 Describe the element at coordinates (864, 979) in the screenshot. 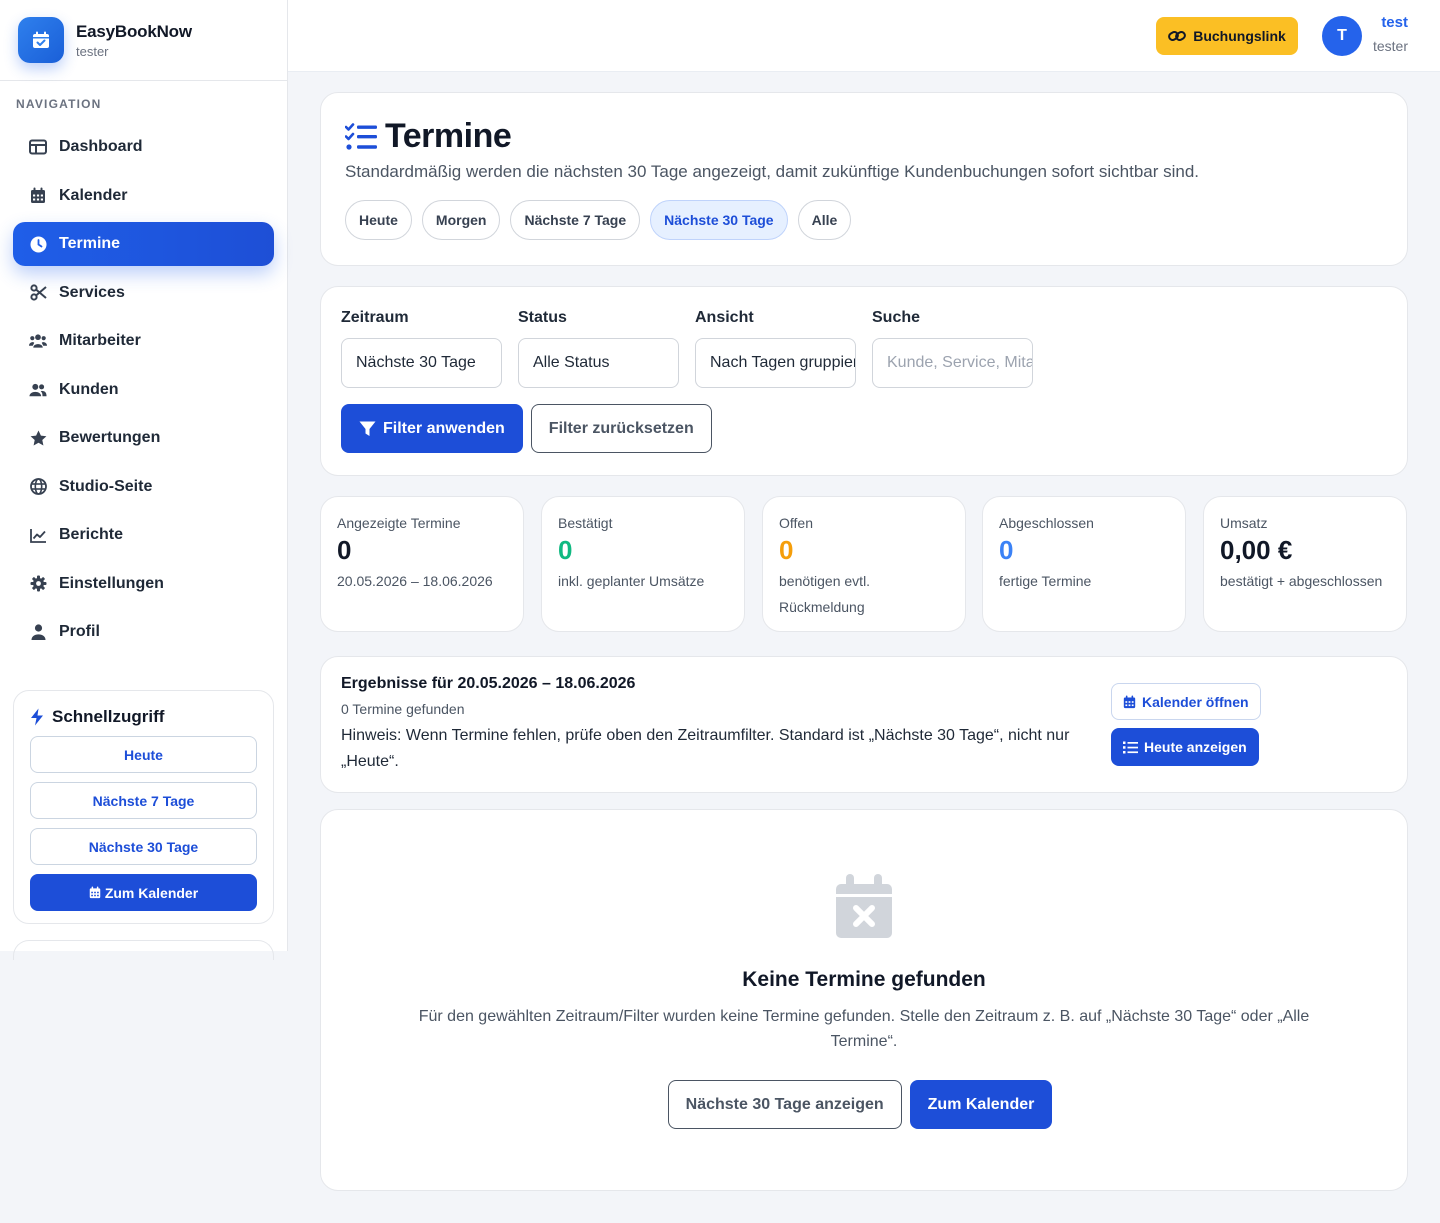

I see `empty-title: Keine Termine gefunden` at that location.